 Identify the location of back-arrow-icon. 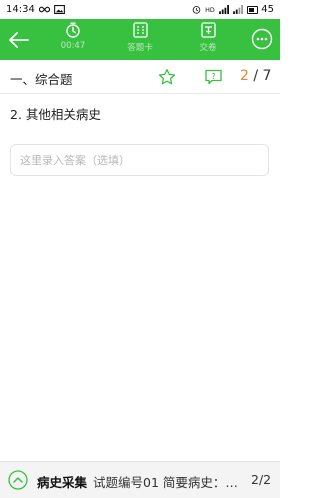
(19, 40).